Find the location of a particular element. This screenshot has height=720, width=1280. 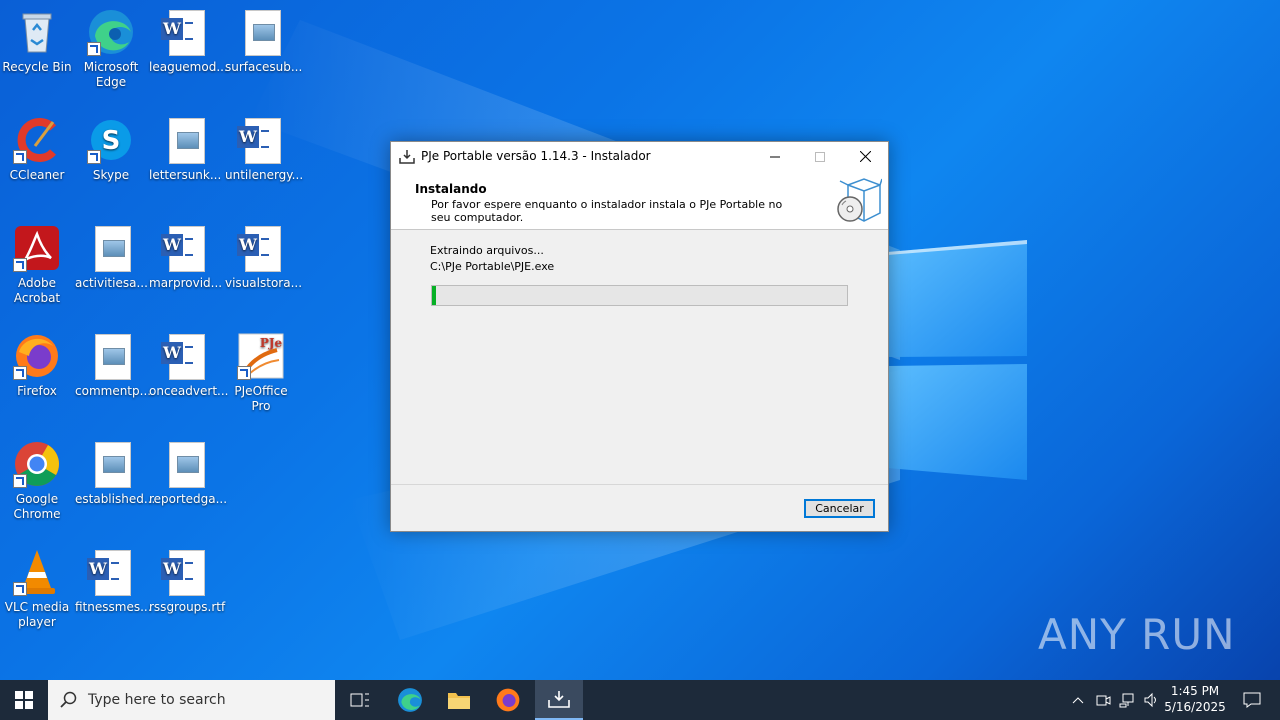

desktop-icon-label: rssgroups.rtf is located at coordinates (187, 607).